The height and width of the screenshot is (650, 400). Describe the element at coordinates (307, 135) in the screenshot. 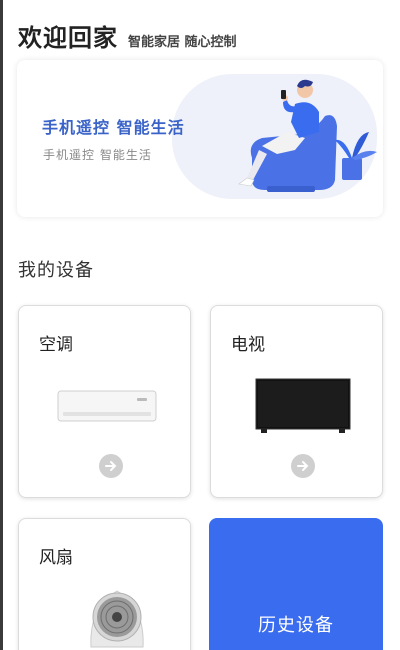

I see `person-on-armchair-with-phone-illustration` at that location.